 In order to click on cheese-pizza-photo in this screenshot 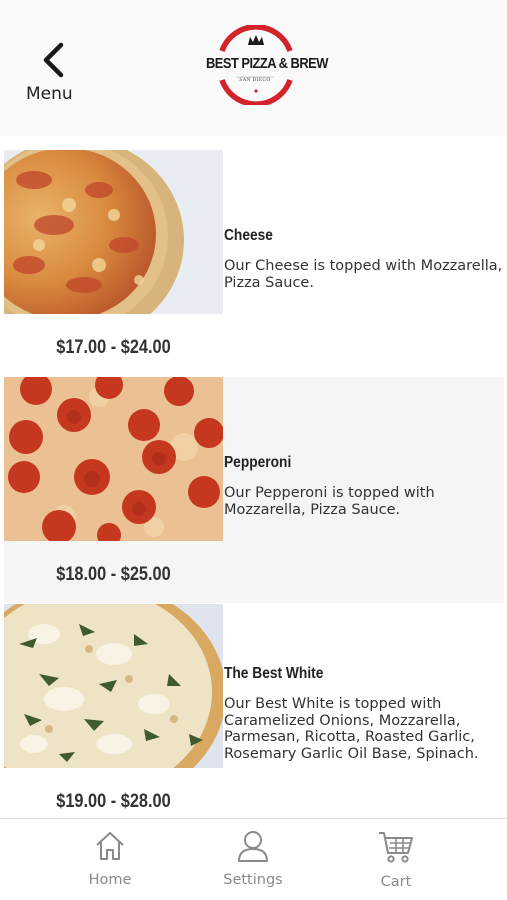, I will do `click(113, 232)`.